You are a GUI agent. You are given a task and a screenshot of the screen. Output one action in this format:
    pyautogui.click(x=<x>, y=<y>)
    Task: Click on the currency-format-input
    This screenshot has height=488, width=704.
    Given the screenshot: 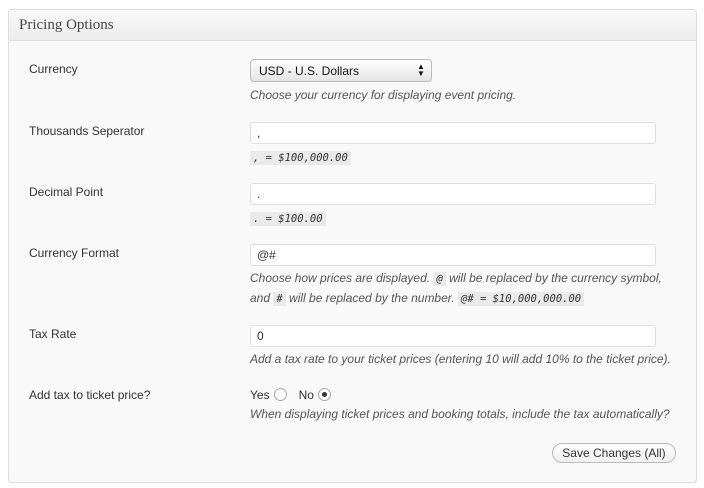 What is the action you would take?
    pyautogui.click(x=453, y=255)
    